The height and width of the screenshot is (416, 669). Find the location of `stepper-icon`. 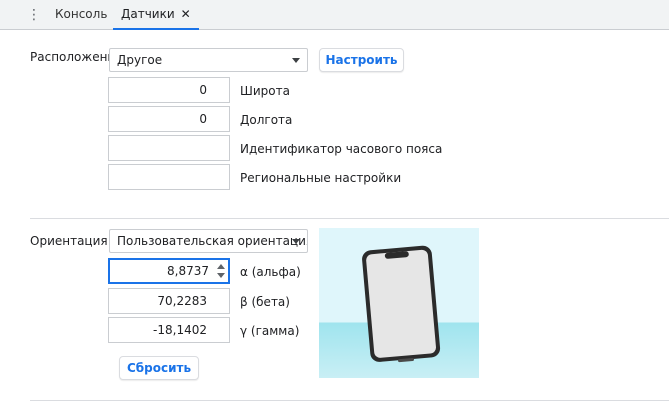

stepper-icon is located at coordinates (221, 271).